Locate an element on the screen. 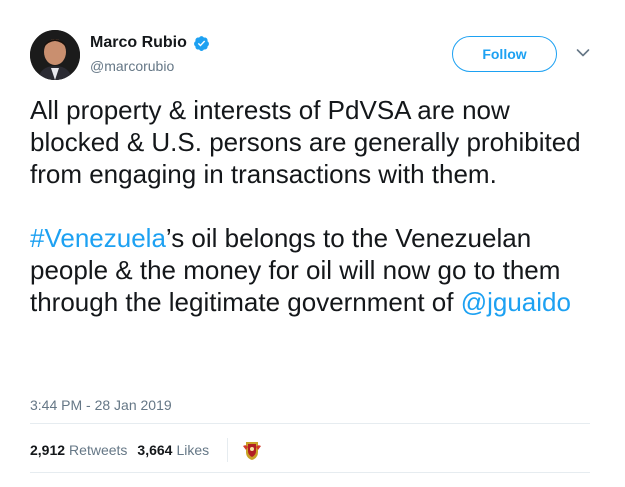  tweet-timestamp: 3:44 PM - 28 Jan 2019 is located at coordinates (101, 405).